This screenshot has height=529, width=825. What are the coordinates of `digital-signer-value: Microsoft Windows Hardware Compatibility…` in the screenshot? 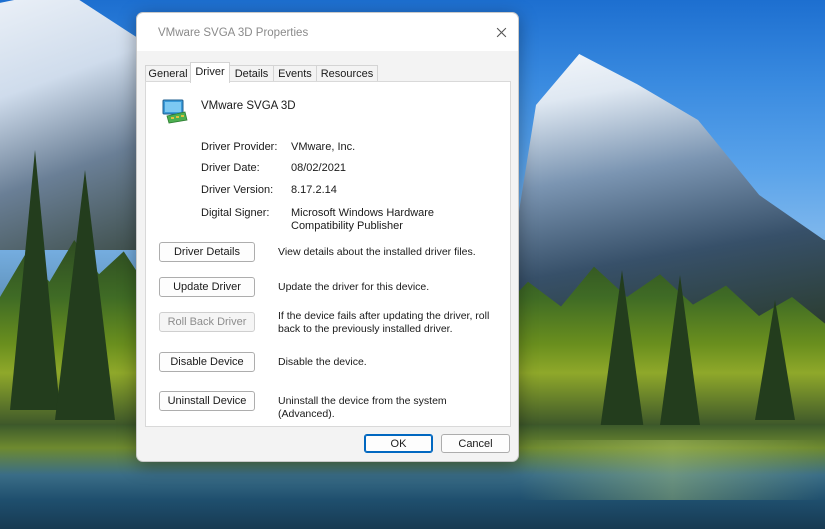 It's located at (363, 219).